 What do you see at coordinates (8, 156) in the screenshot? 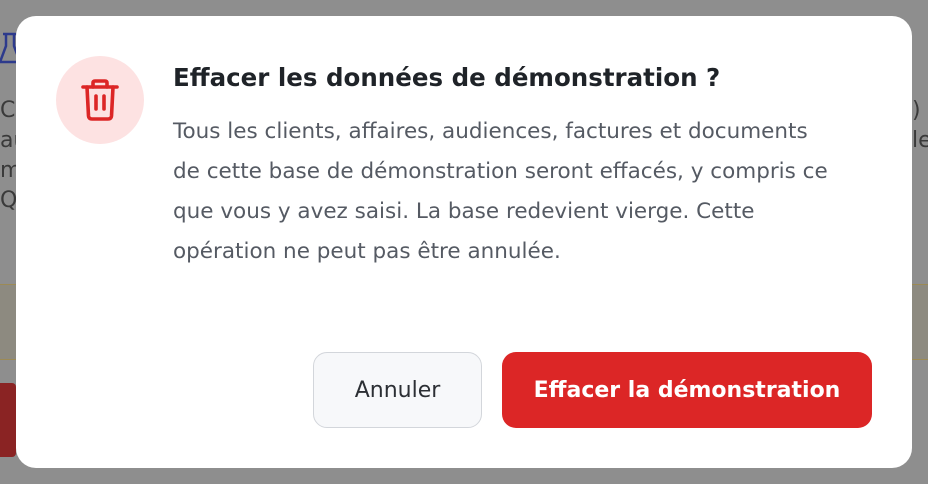
I see `background-page-text-left: Ca au m Q` at bounding box center [8, 156].